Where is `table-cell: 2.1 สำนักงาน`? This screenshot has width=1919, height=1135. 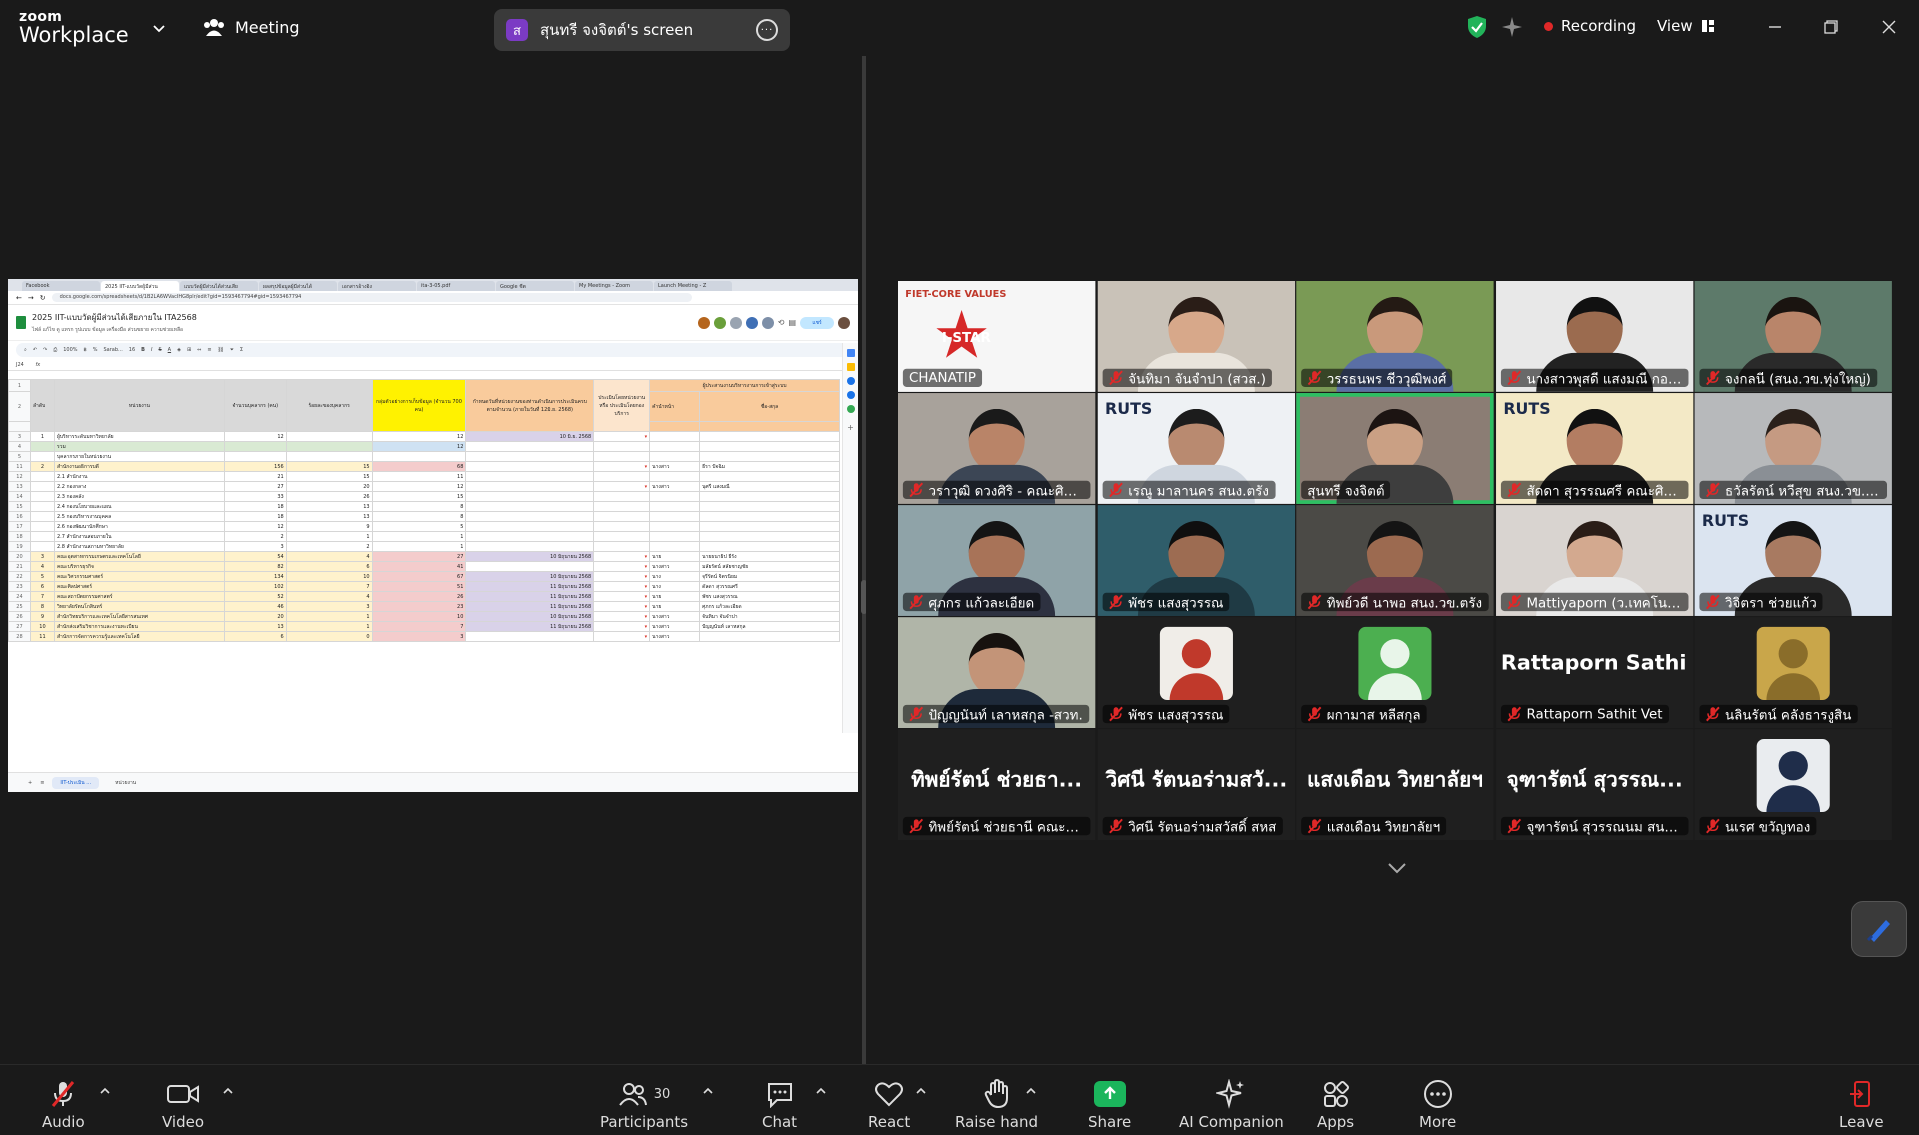 table-cell: 2.1 สำนักงาน is located at coordinates (139, 476).